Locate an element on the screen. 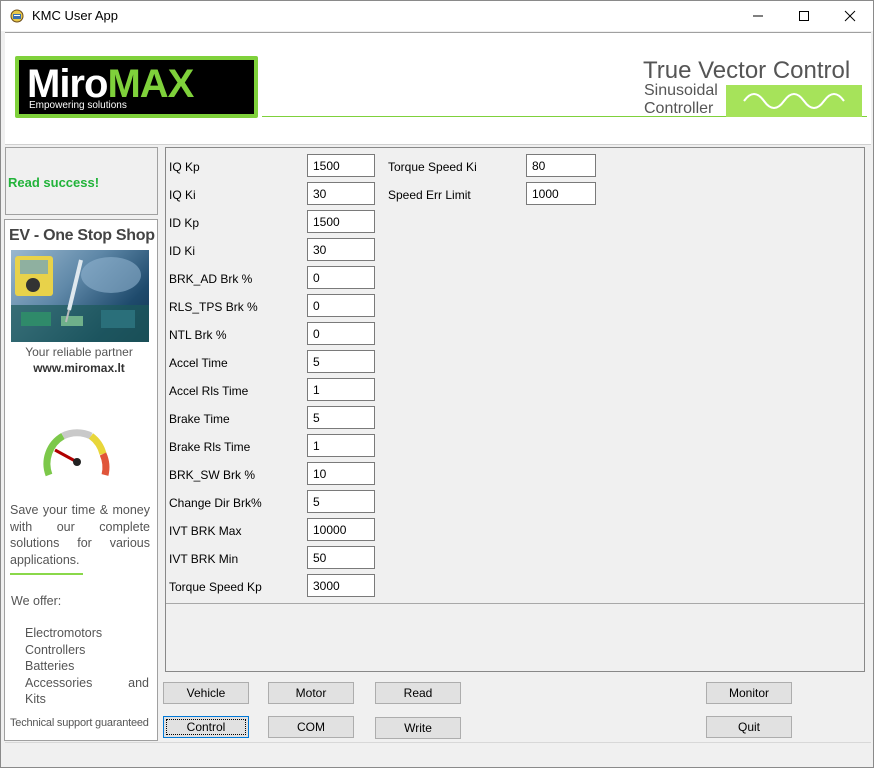 This screenshot has width=874, height=768. maximize-icon is located at coordinates (804, 16).